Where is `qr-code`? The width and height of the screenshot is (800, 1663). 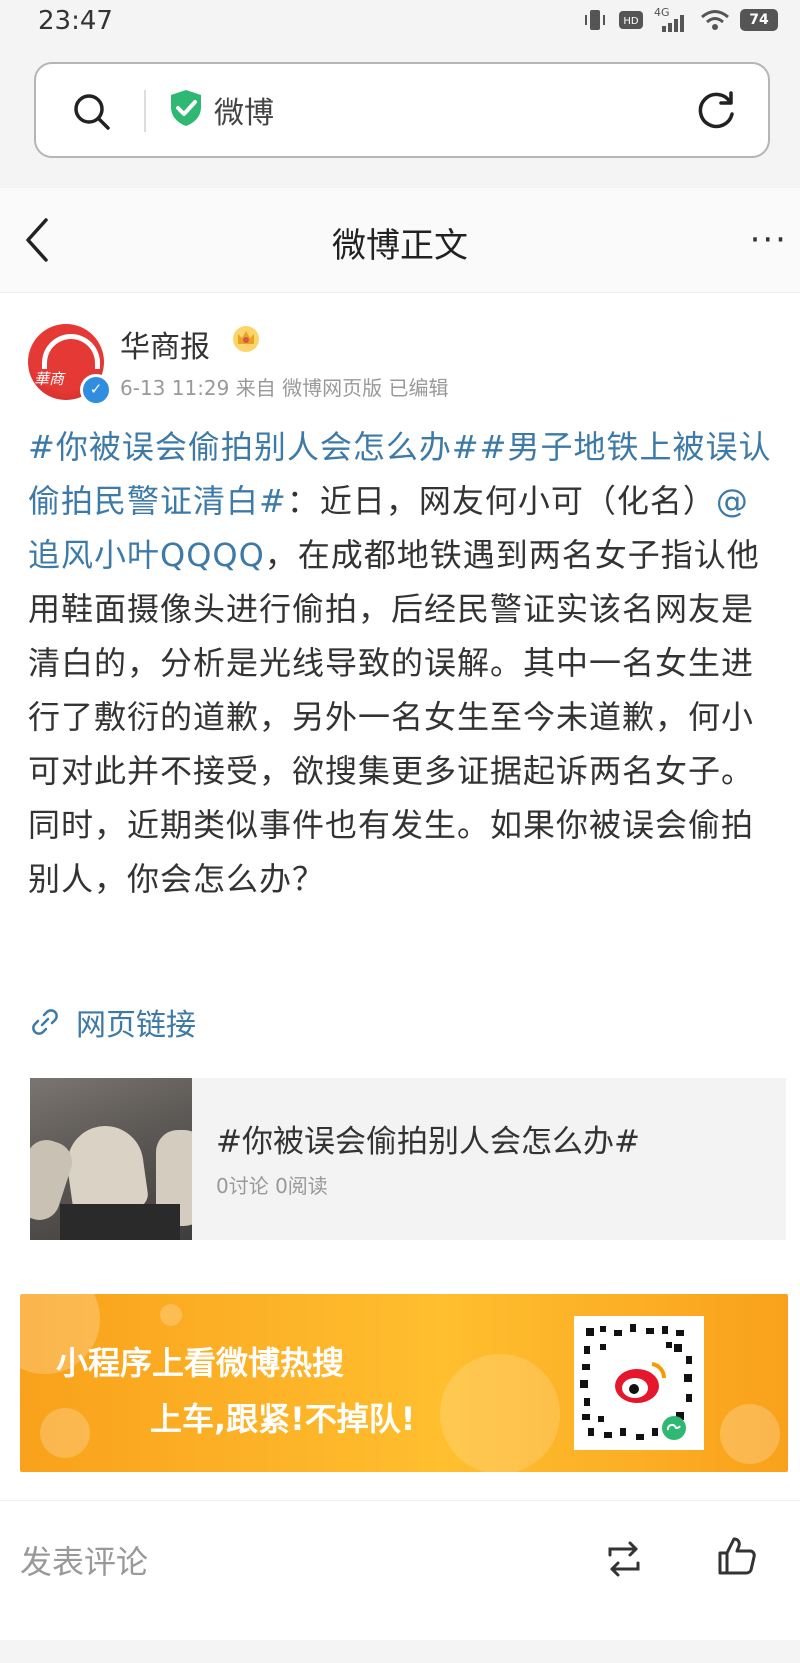 qr-code is located at coordinates (639, 1383).